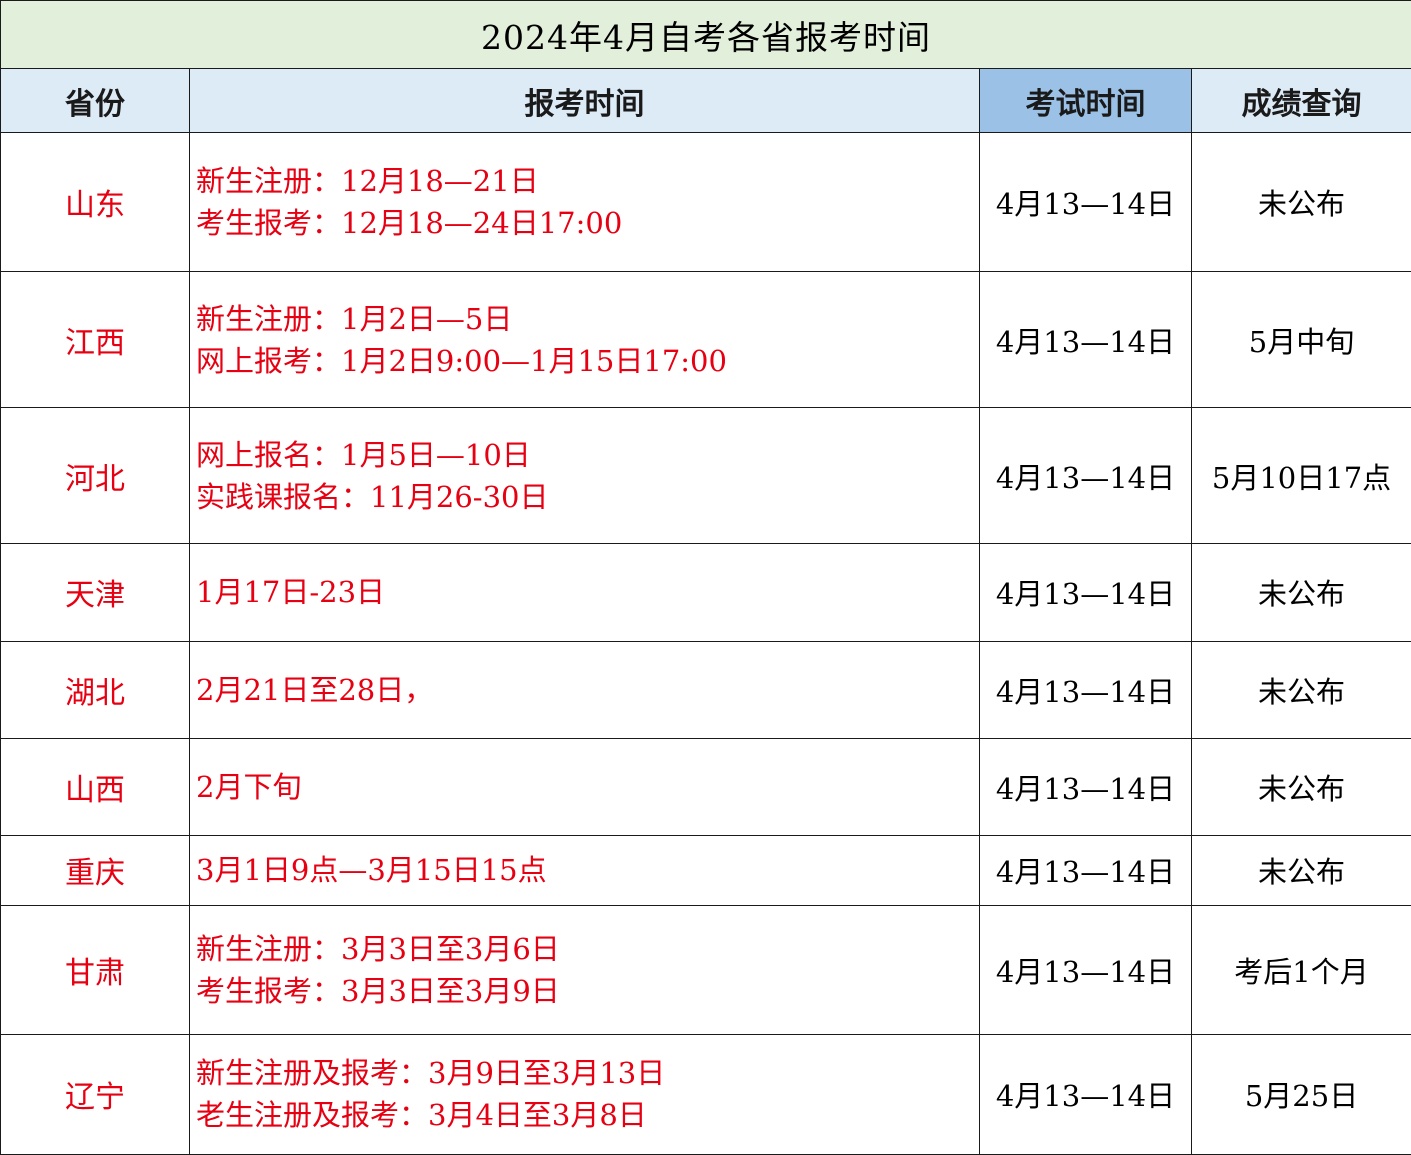 The height and width of the screenshot is (1155, 1411). What do you see at coordinates (372, 496) in the screenshot?
I see `registration-line: 实践课报名：11月26-30日` at bounding box center [372, 496].